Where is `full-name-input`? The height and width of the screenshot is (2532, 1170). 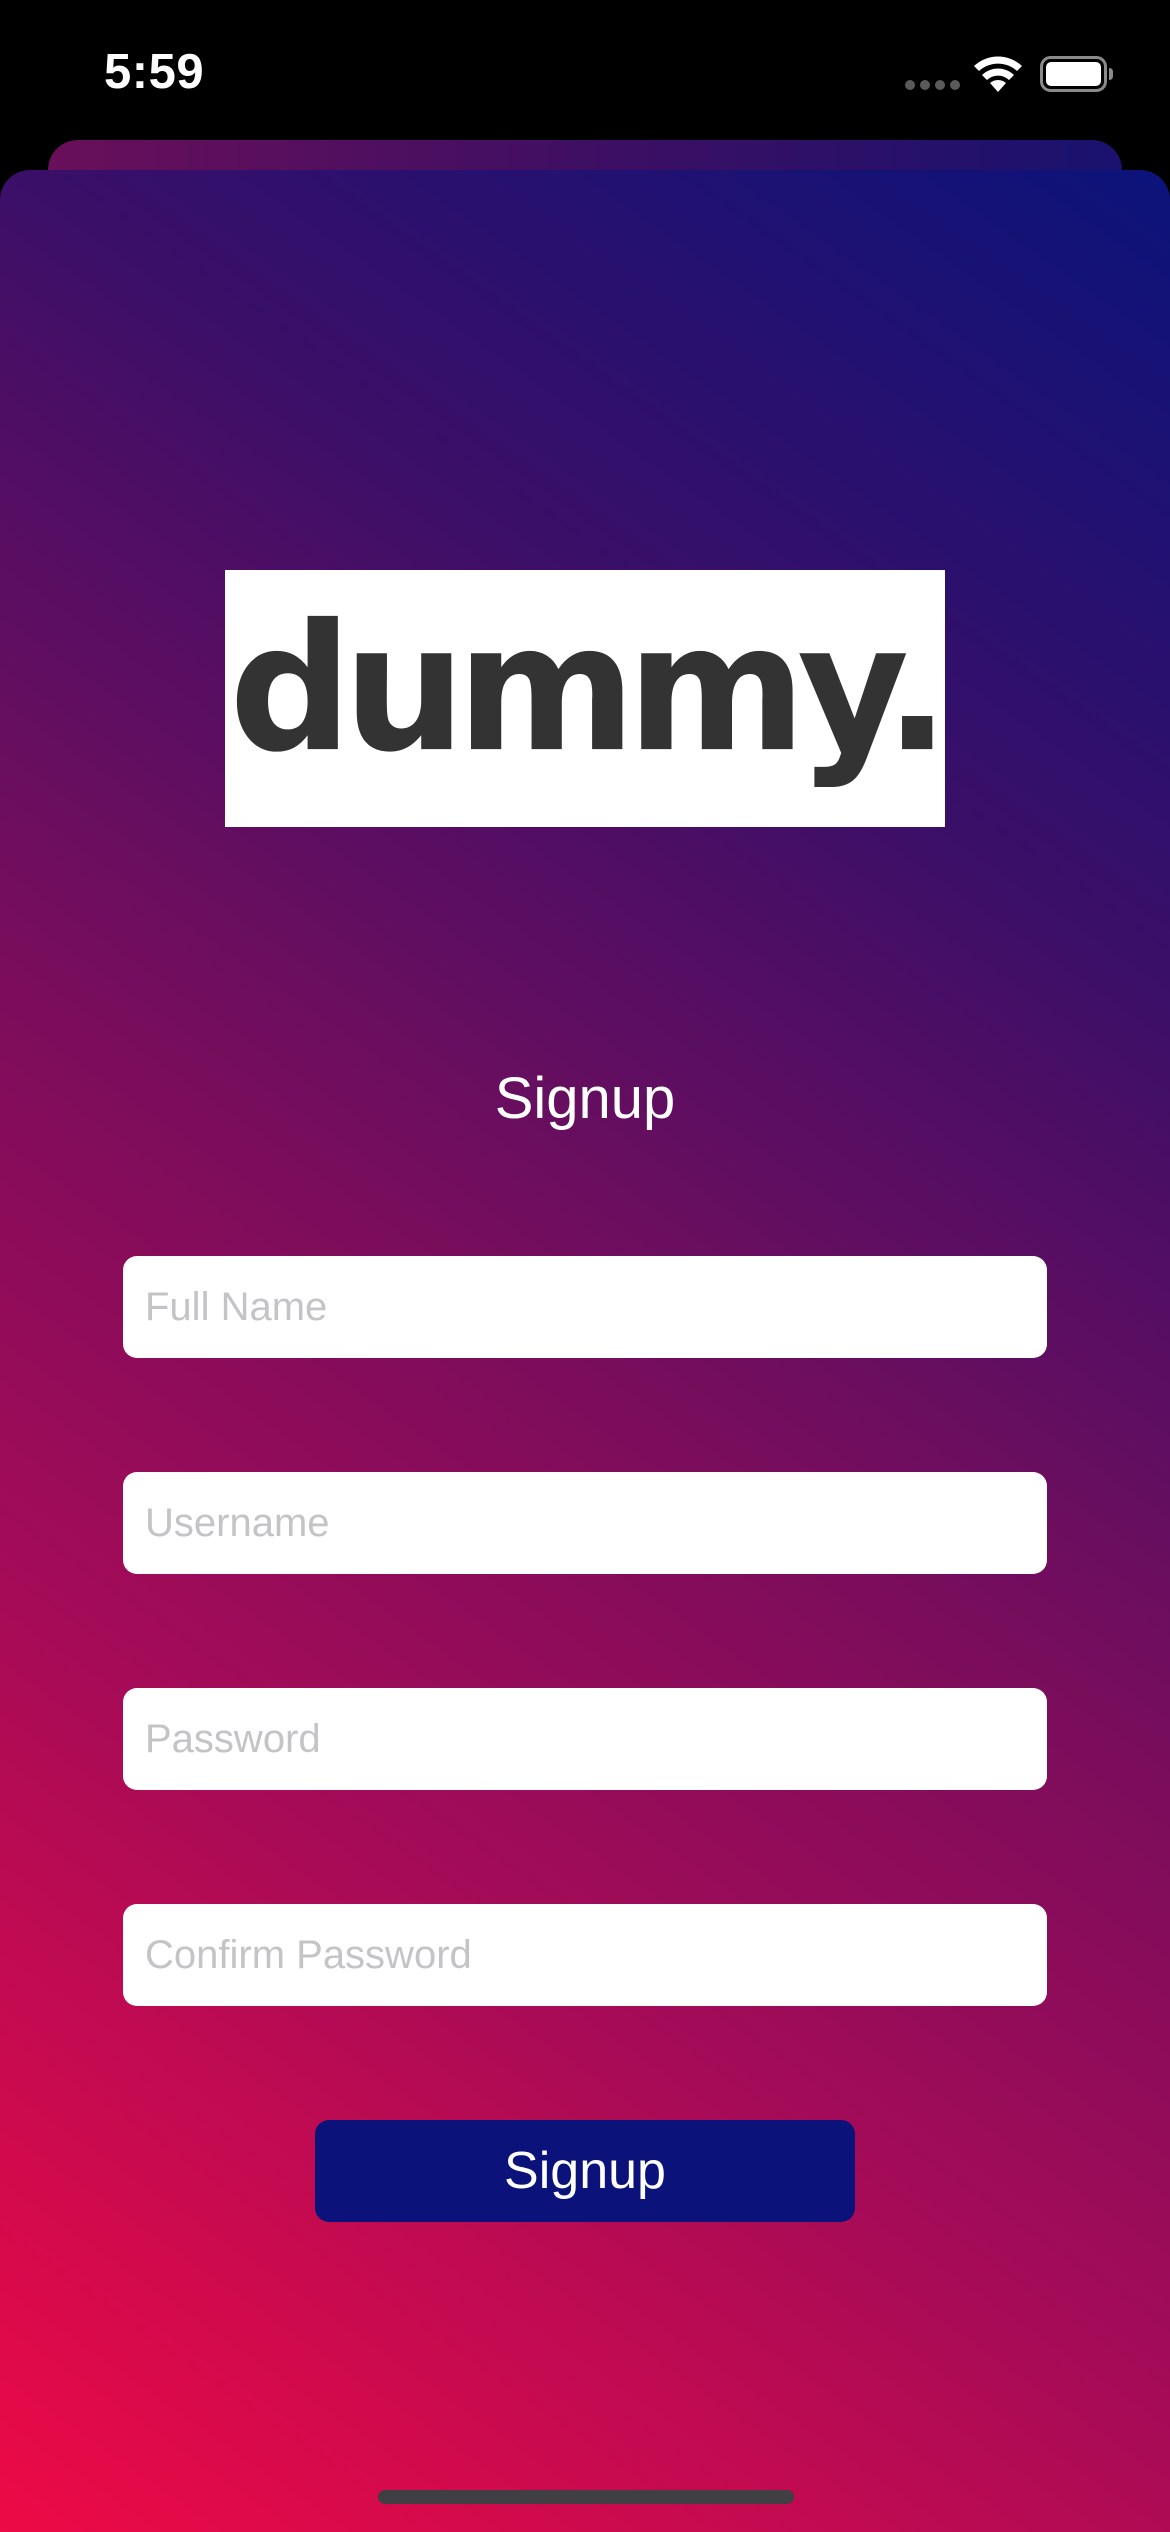 full-name-input is located at coordinates (585, 1307).